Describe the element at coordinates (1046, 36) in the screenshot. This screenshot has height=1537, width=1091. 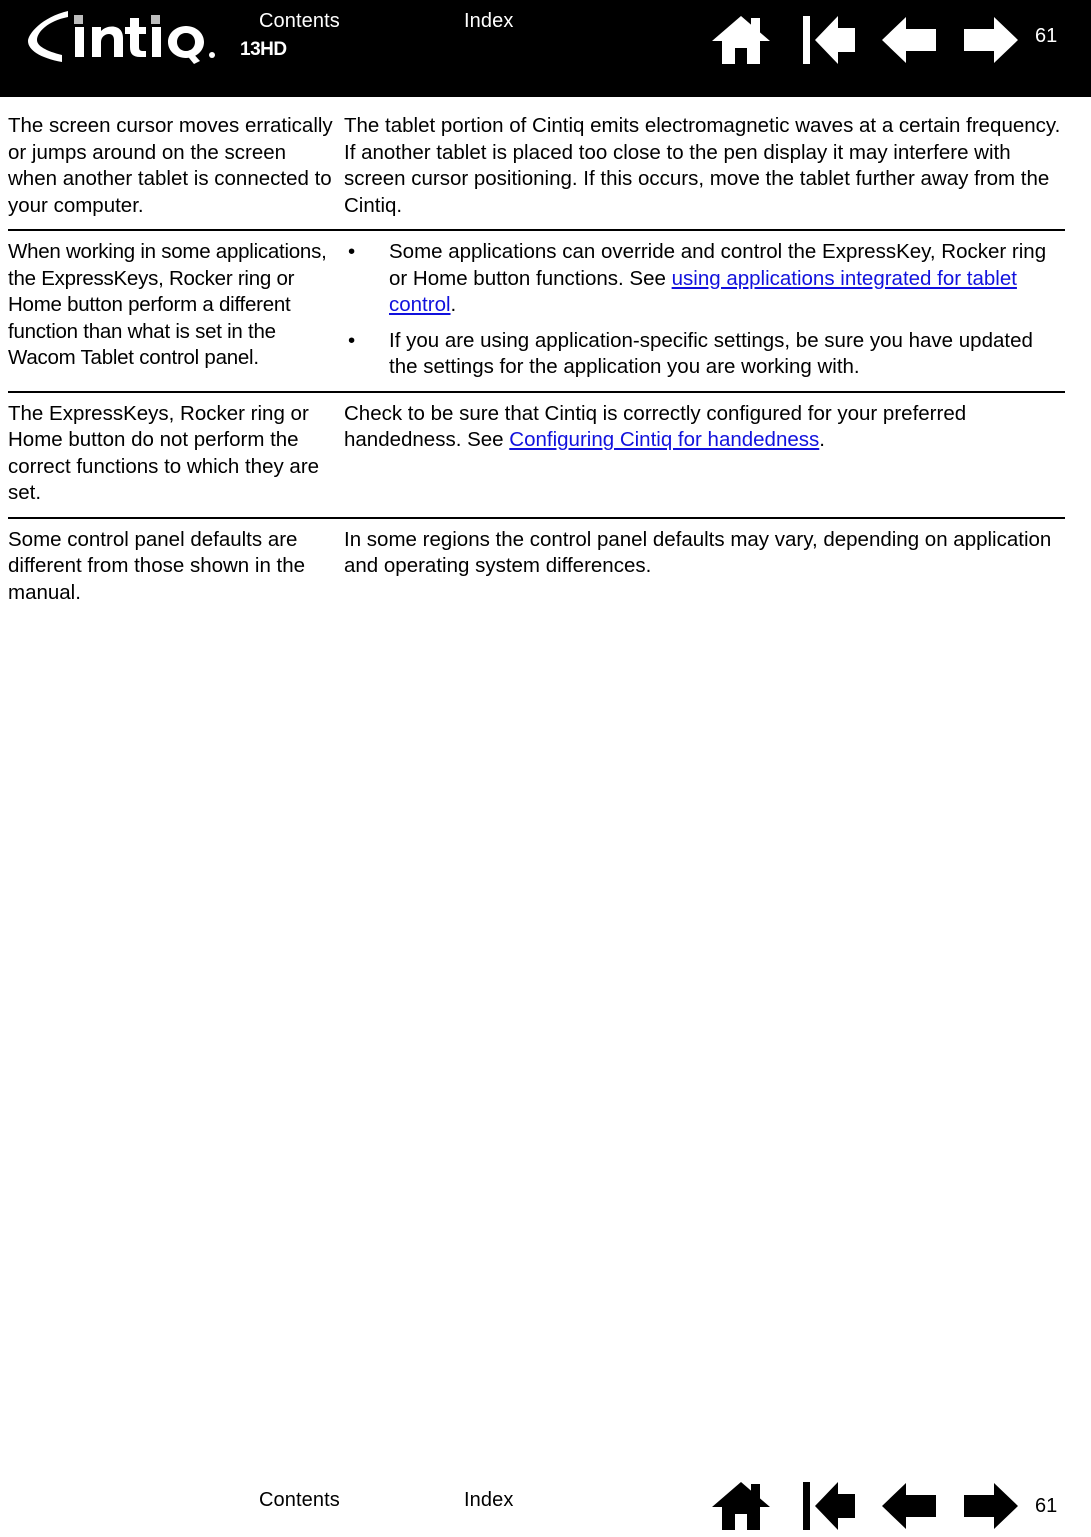
I see `header-page-number: 61` at that location.